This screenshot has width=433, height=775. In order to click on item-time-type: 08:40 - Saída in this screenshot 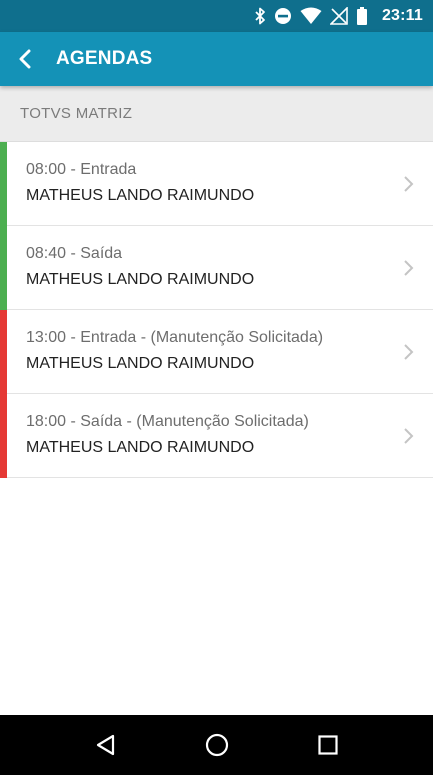, I will do `click(74, 253)`.